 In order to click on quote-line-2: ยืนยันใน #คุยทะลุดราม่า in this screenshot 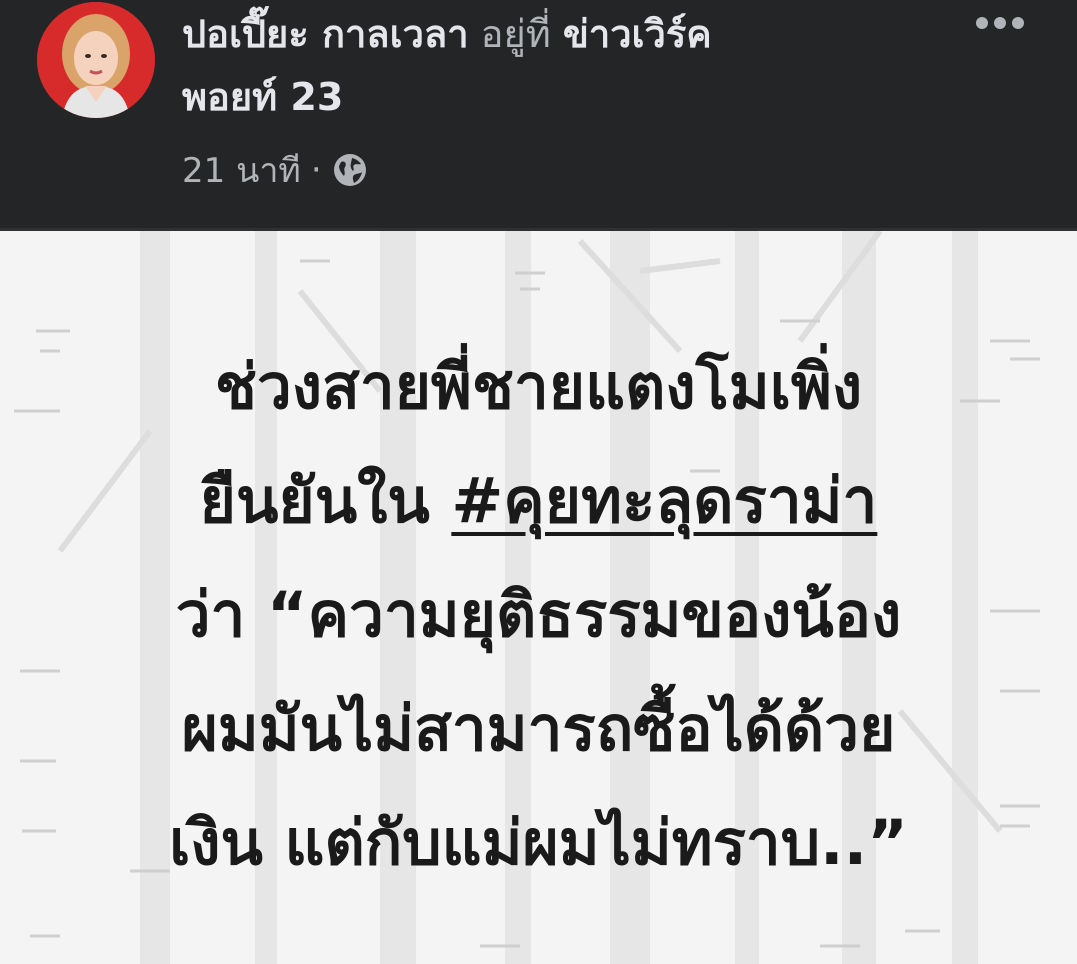, I will do `click(538, 501)`.